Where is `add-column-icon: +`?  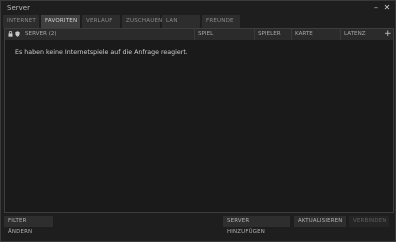
add-column-icon: + is located at coordinates (388, 34).